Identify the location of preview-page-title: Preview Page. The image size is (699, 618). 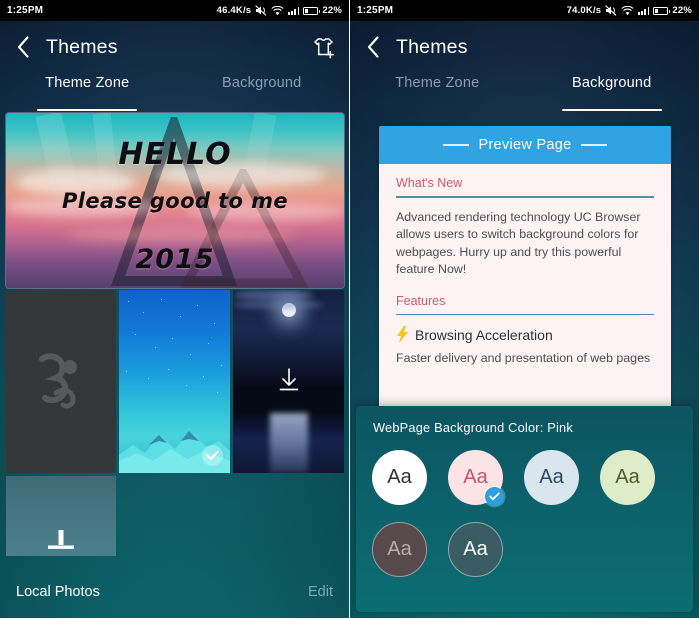
(525, 145).